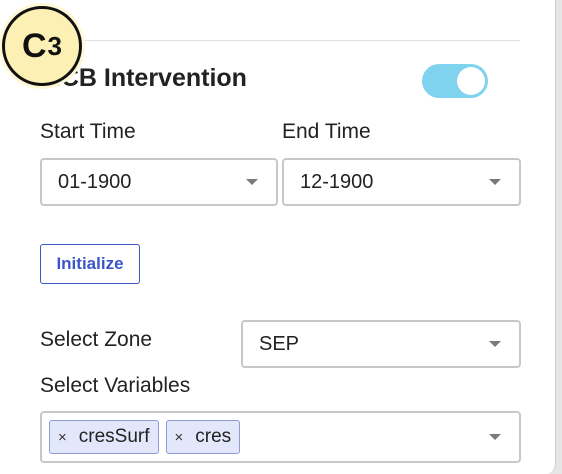 The image size is (562, 474). I want to click on zone-select: SEP, so click(381, 344).